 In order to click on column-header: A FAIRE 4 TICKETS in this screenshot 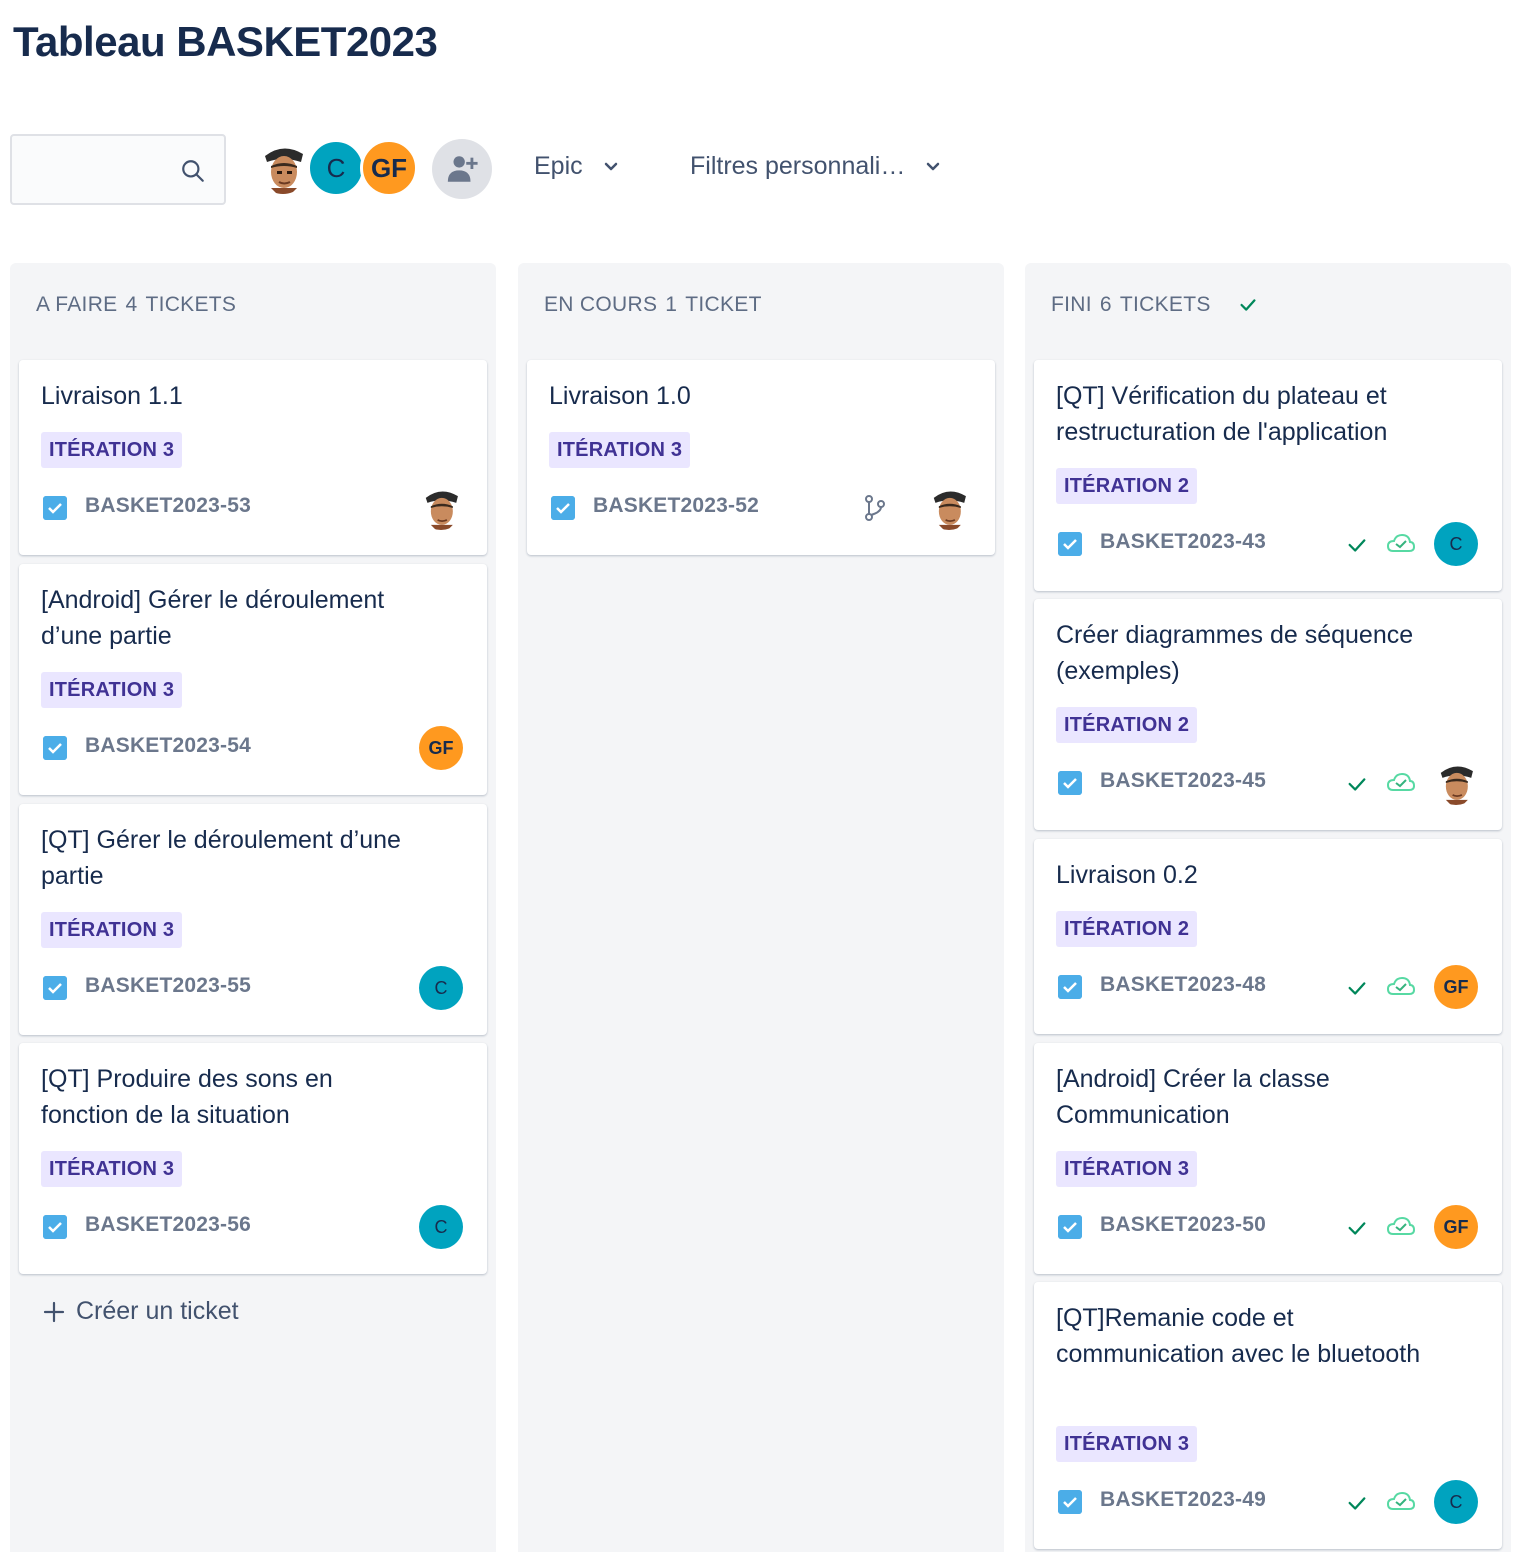, I will do `click(136, 305)`.